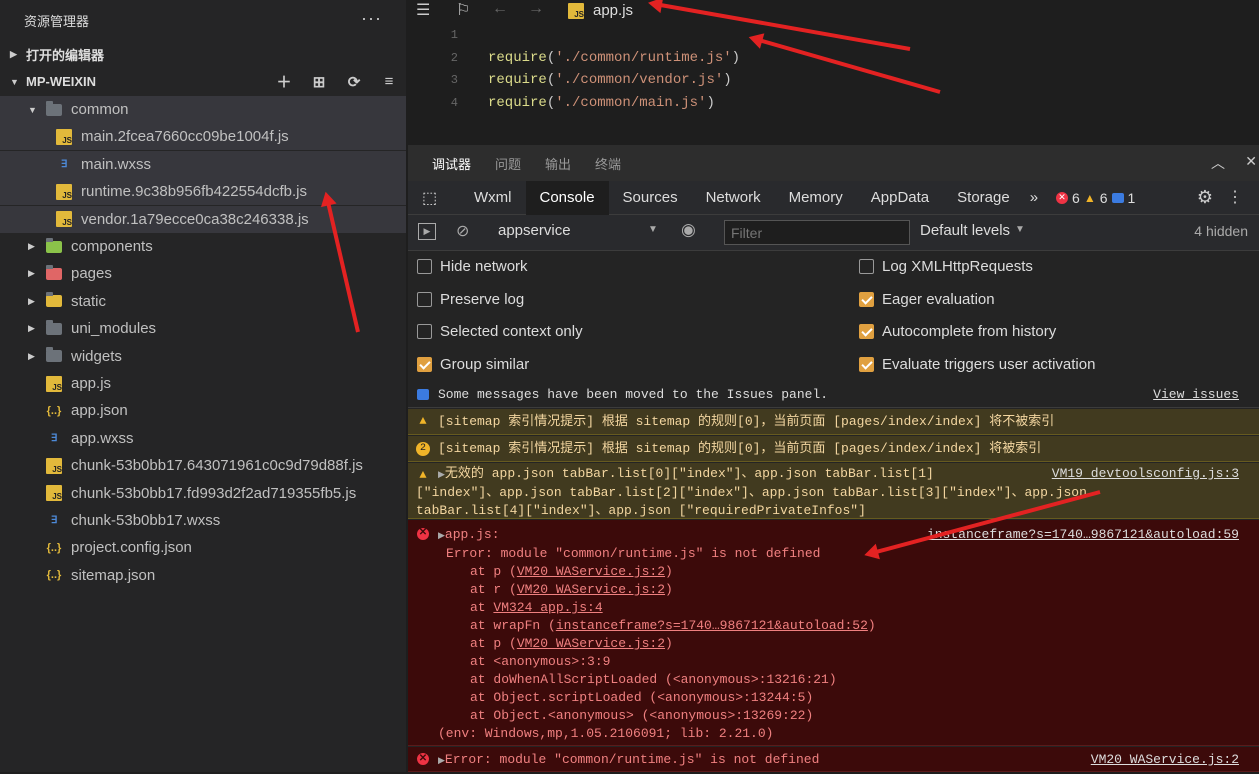  What do you see at coordinates (1145, 474) in the screenshot?
I see `devtoolsconfig-link: VM19 devtoolsconfig.js:3` at bounding box center [1145, 474].